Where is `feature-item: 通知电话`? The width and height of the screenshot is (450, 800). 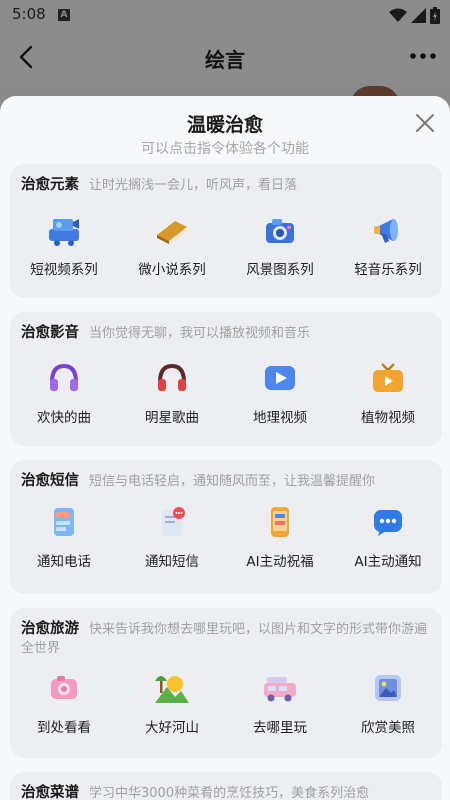 feature-item: 通知电话 is located at coordinates (64, 536).